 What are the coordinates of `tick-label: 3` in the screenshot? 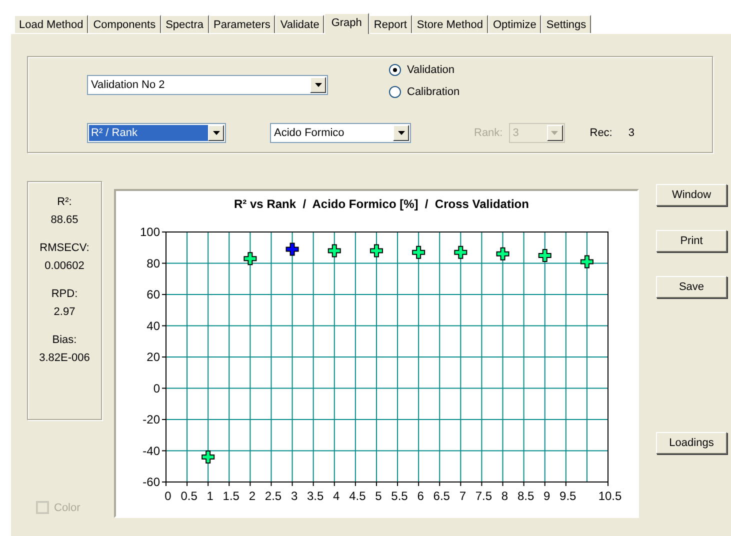 It's located at (294, 496).